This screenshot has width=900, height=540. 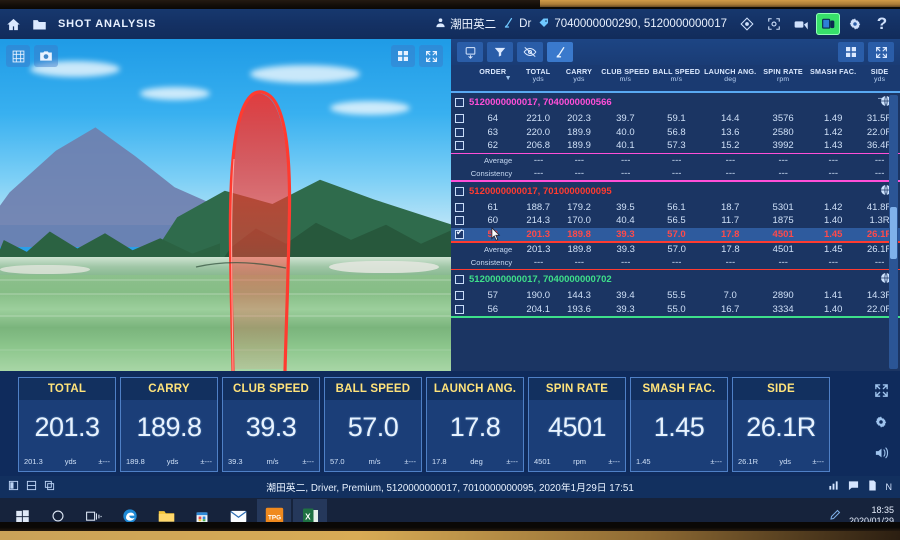 I want to click on metric-card: LAUNCH ANG. 17.8 17.8 deg ±---, so click(x=475, y=424).